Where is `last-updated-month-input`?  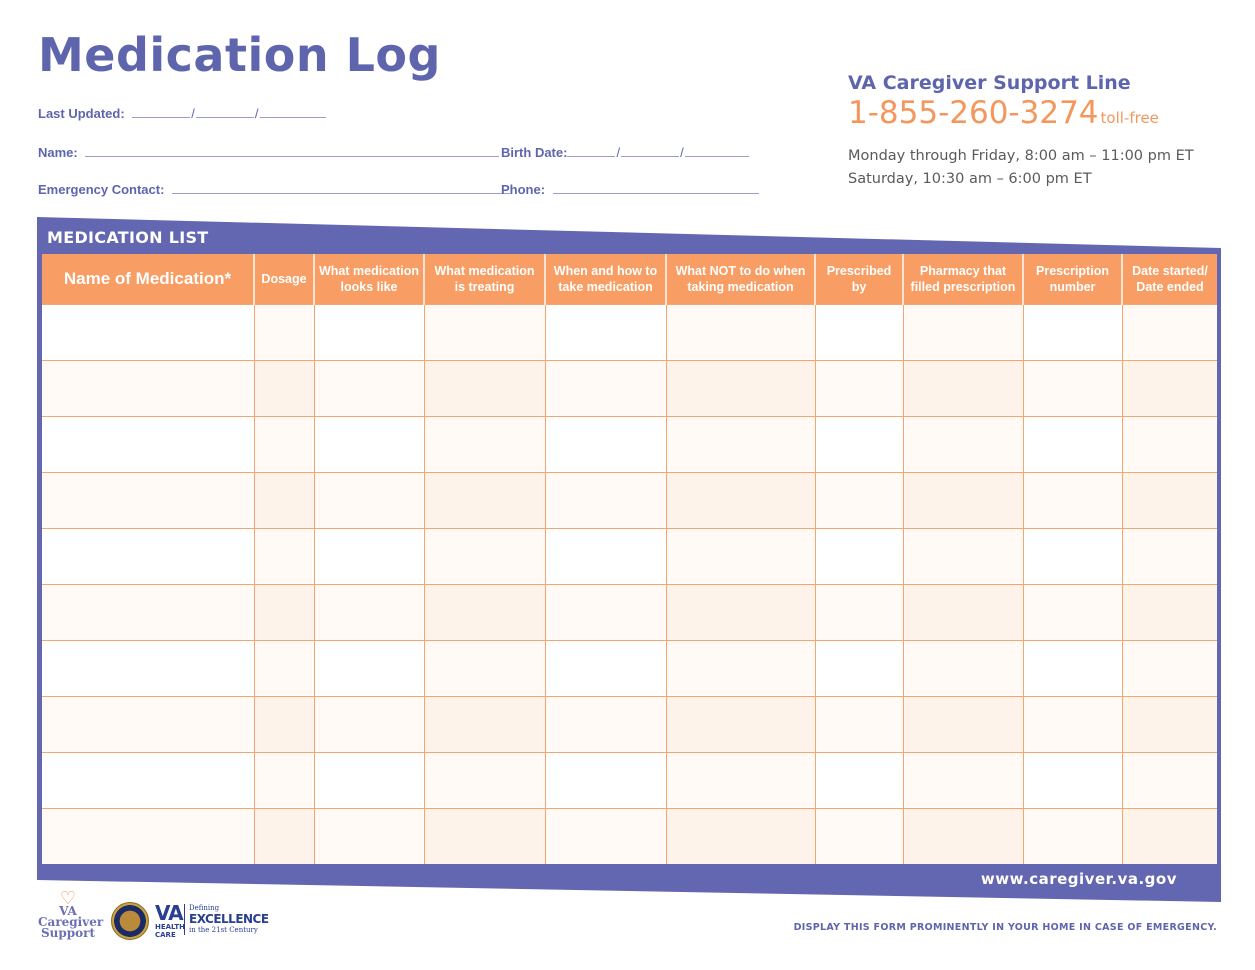 last-updated-month-input is located at coordinates (161, 112).